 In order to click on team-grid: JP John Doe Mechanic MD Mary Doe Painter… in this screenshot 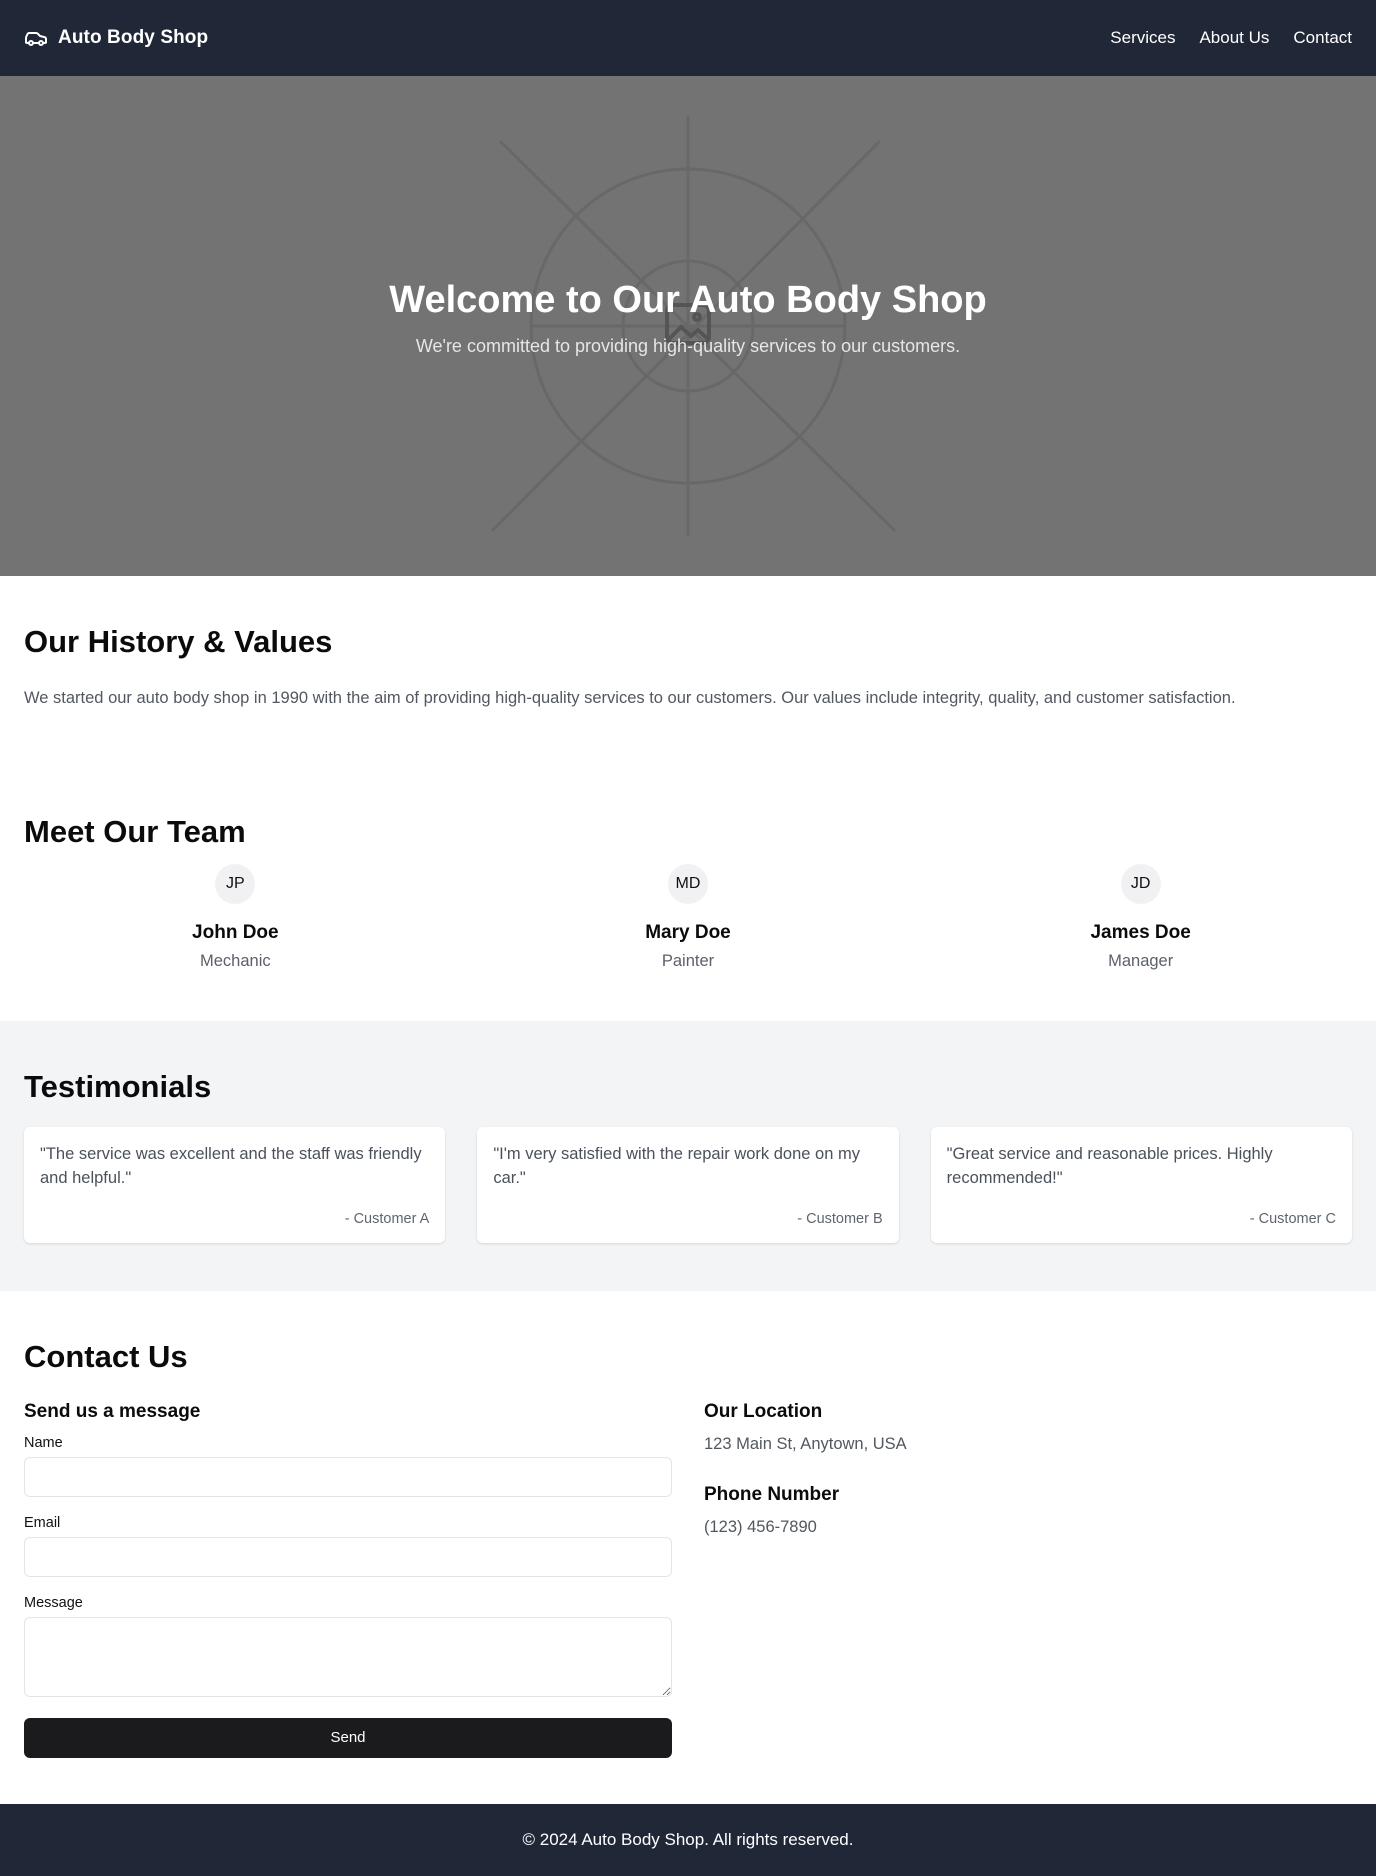, I will do `click(688, 917)`.